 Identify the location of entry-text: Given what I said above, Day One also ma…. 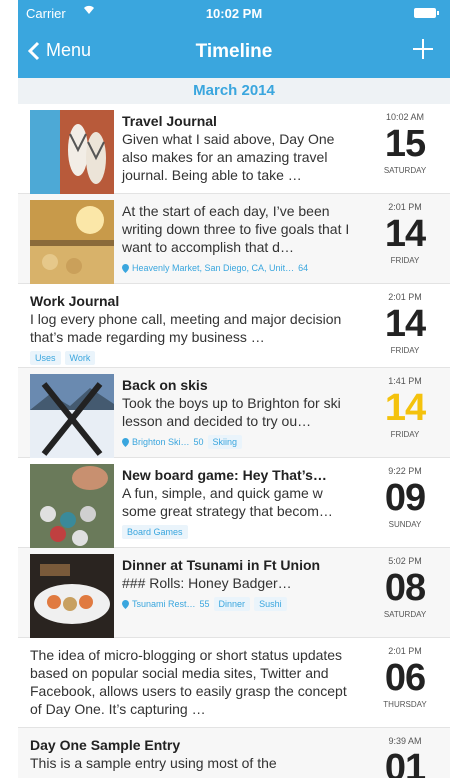
(228, 157).